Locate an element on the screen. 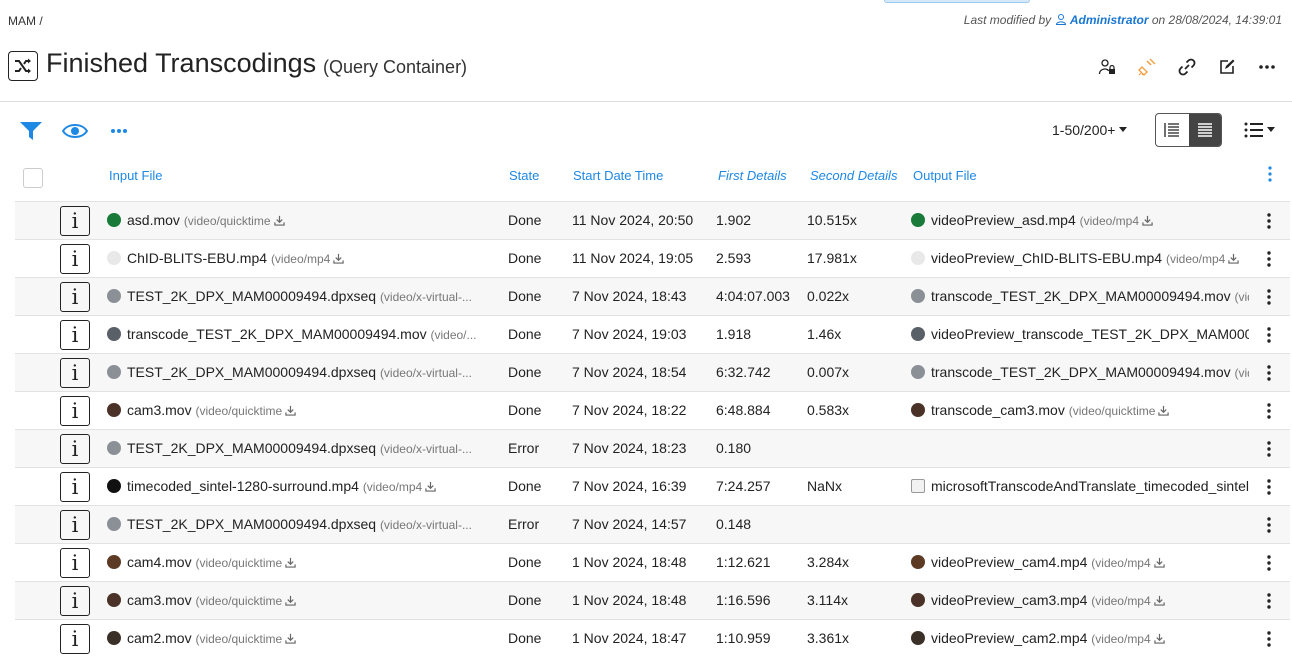 Image resolution: width=1292 pixels, height=660 pixels. eye-icon is located at coordinates (75, 131).